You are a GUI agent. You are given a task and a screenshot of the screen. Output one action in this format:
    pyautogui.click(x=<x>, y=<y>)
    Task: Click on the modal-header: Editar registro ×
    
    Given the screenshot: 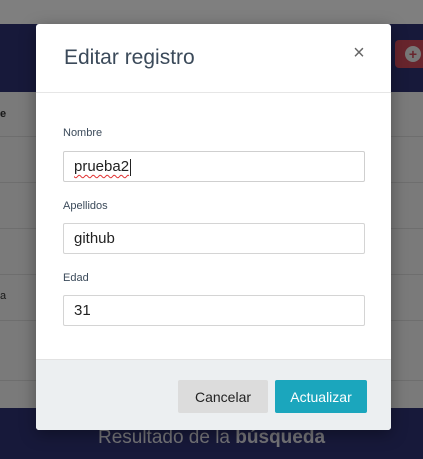 What is the action you would take?
    pyautogui.click(x=213, y=58)
    